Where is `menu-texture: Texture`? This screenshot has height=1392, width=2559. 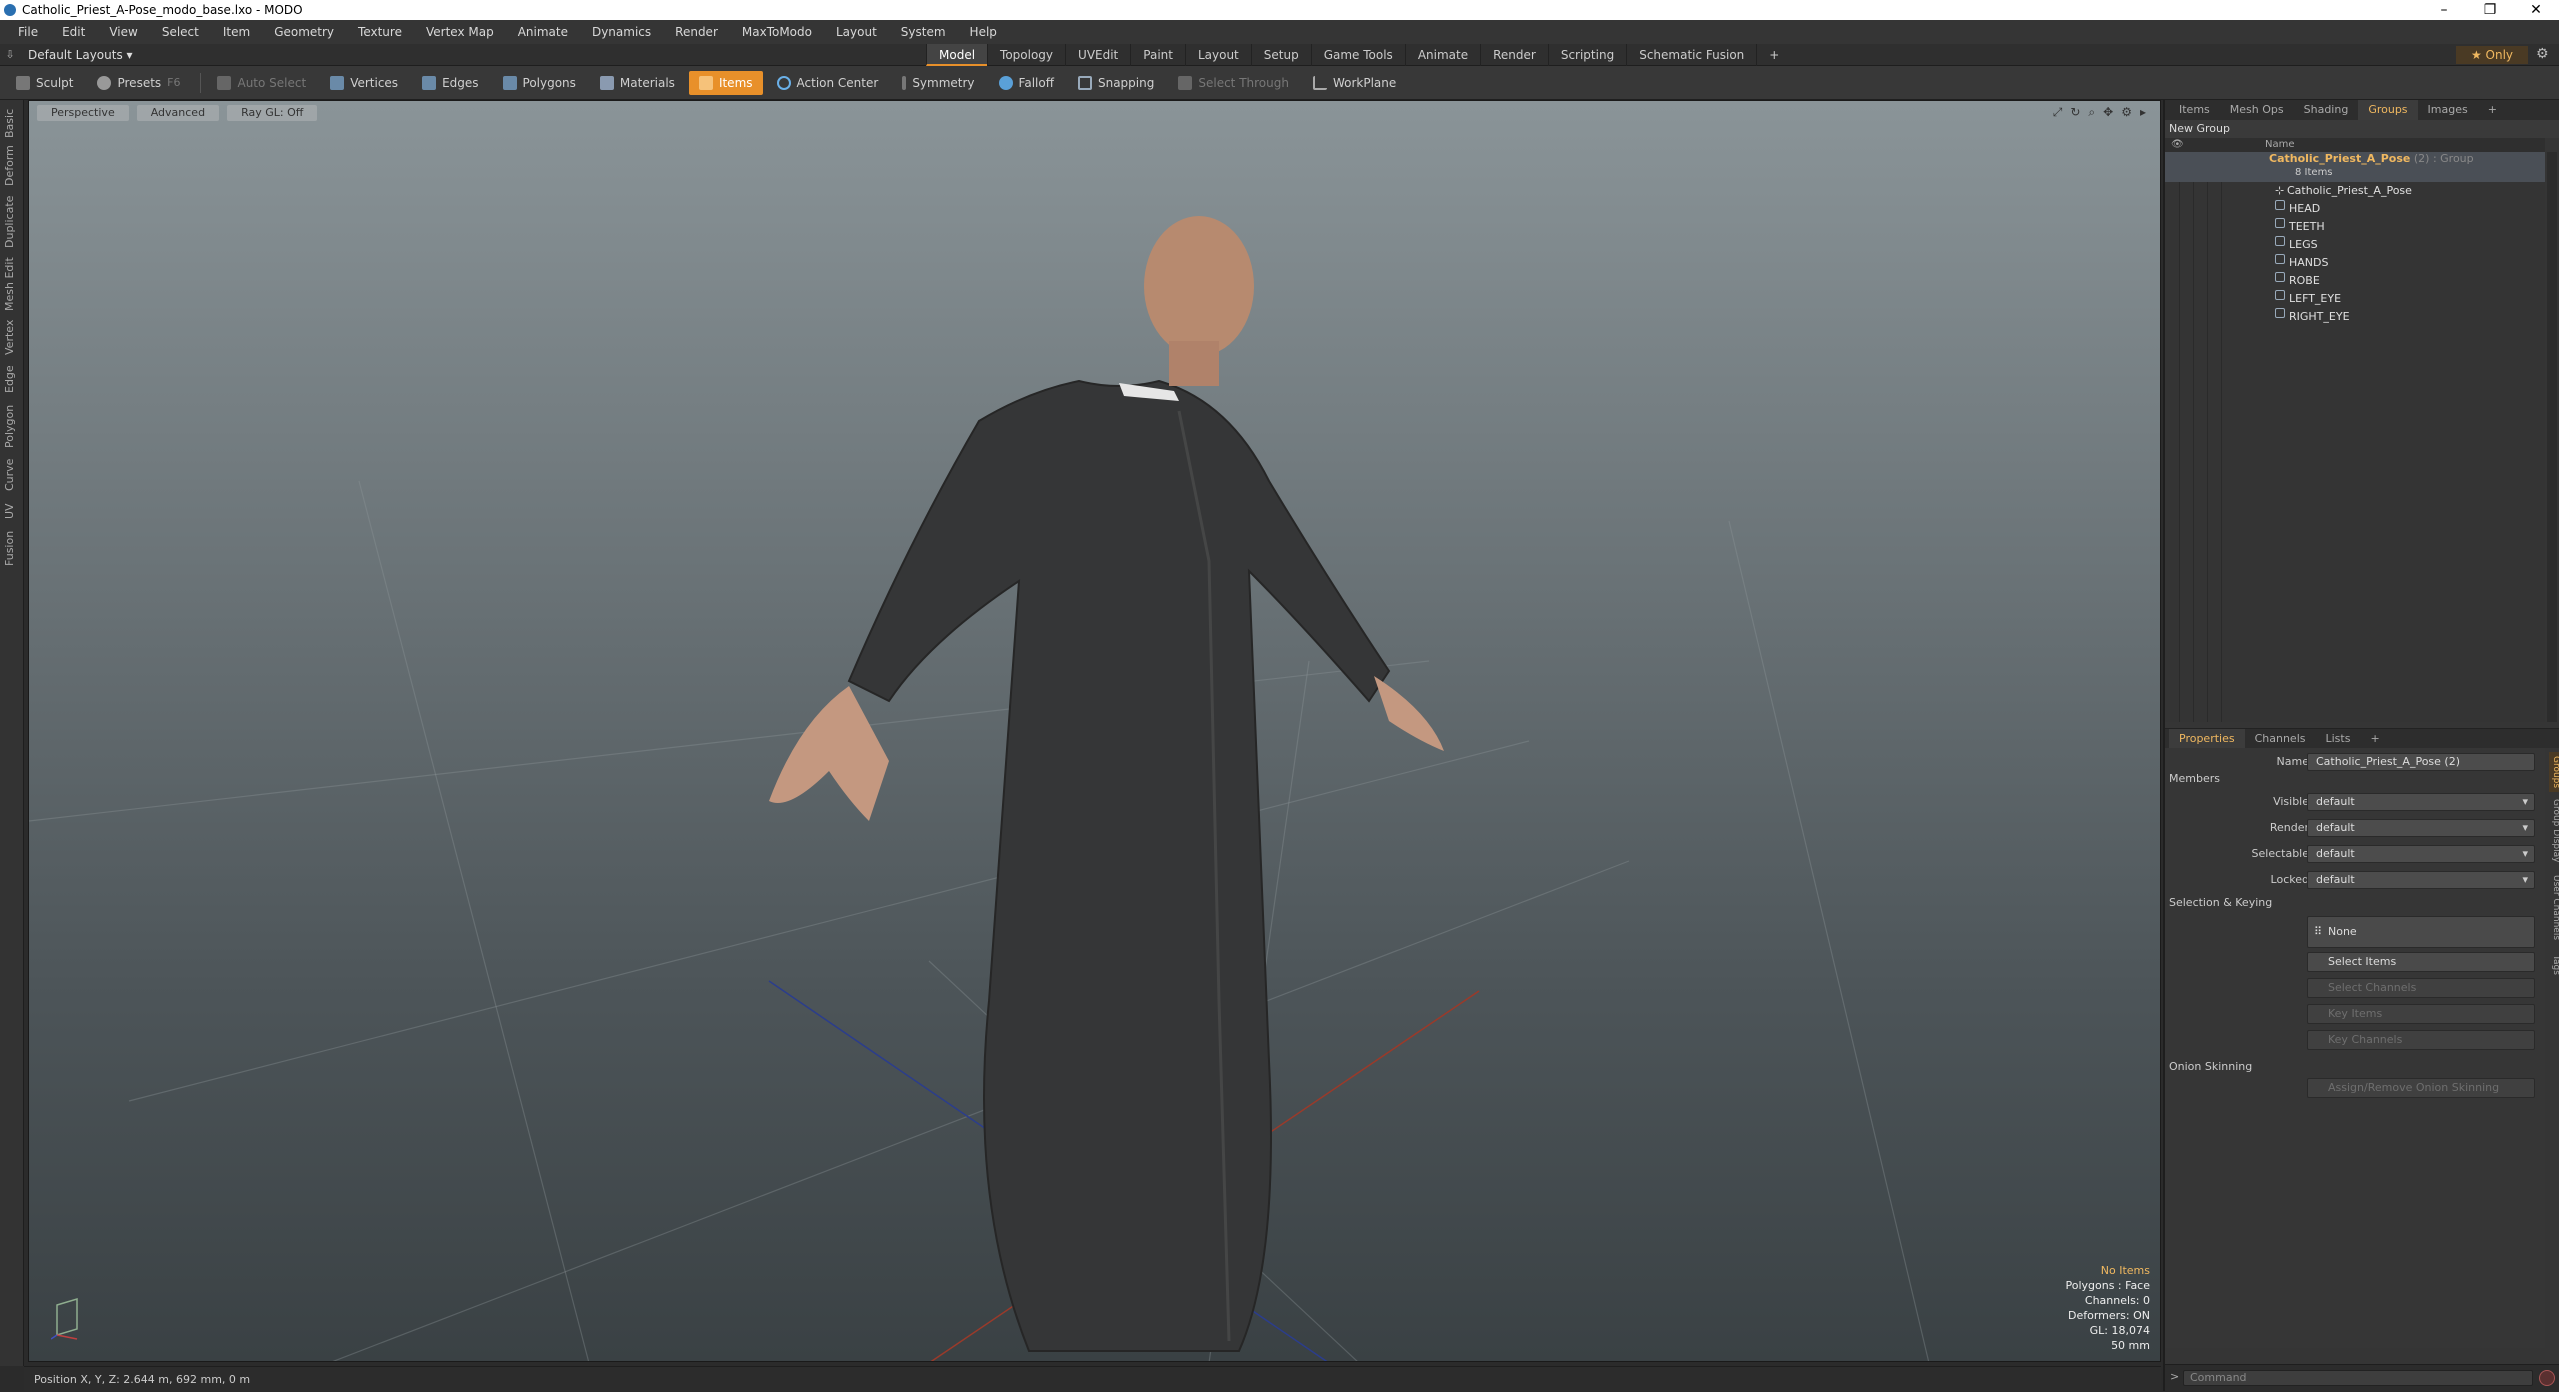
menu-texture: Texture is located at coordinates (380, 32).